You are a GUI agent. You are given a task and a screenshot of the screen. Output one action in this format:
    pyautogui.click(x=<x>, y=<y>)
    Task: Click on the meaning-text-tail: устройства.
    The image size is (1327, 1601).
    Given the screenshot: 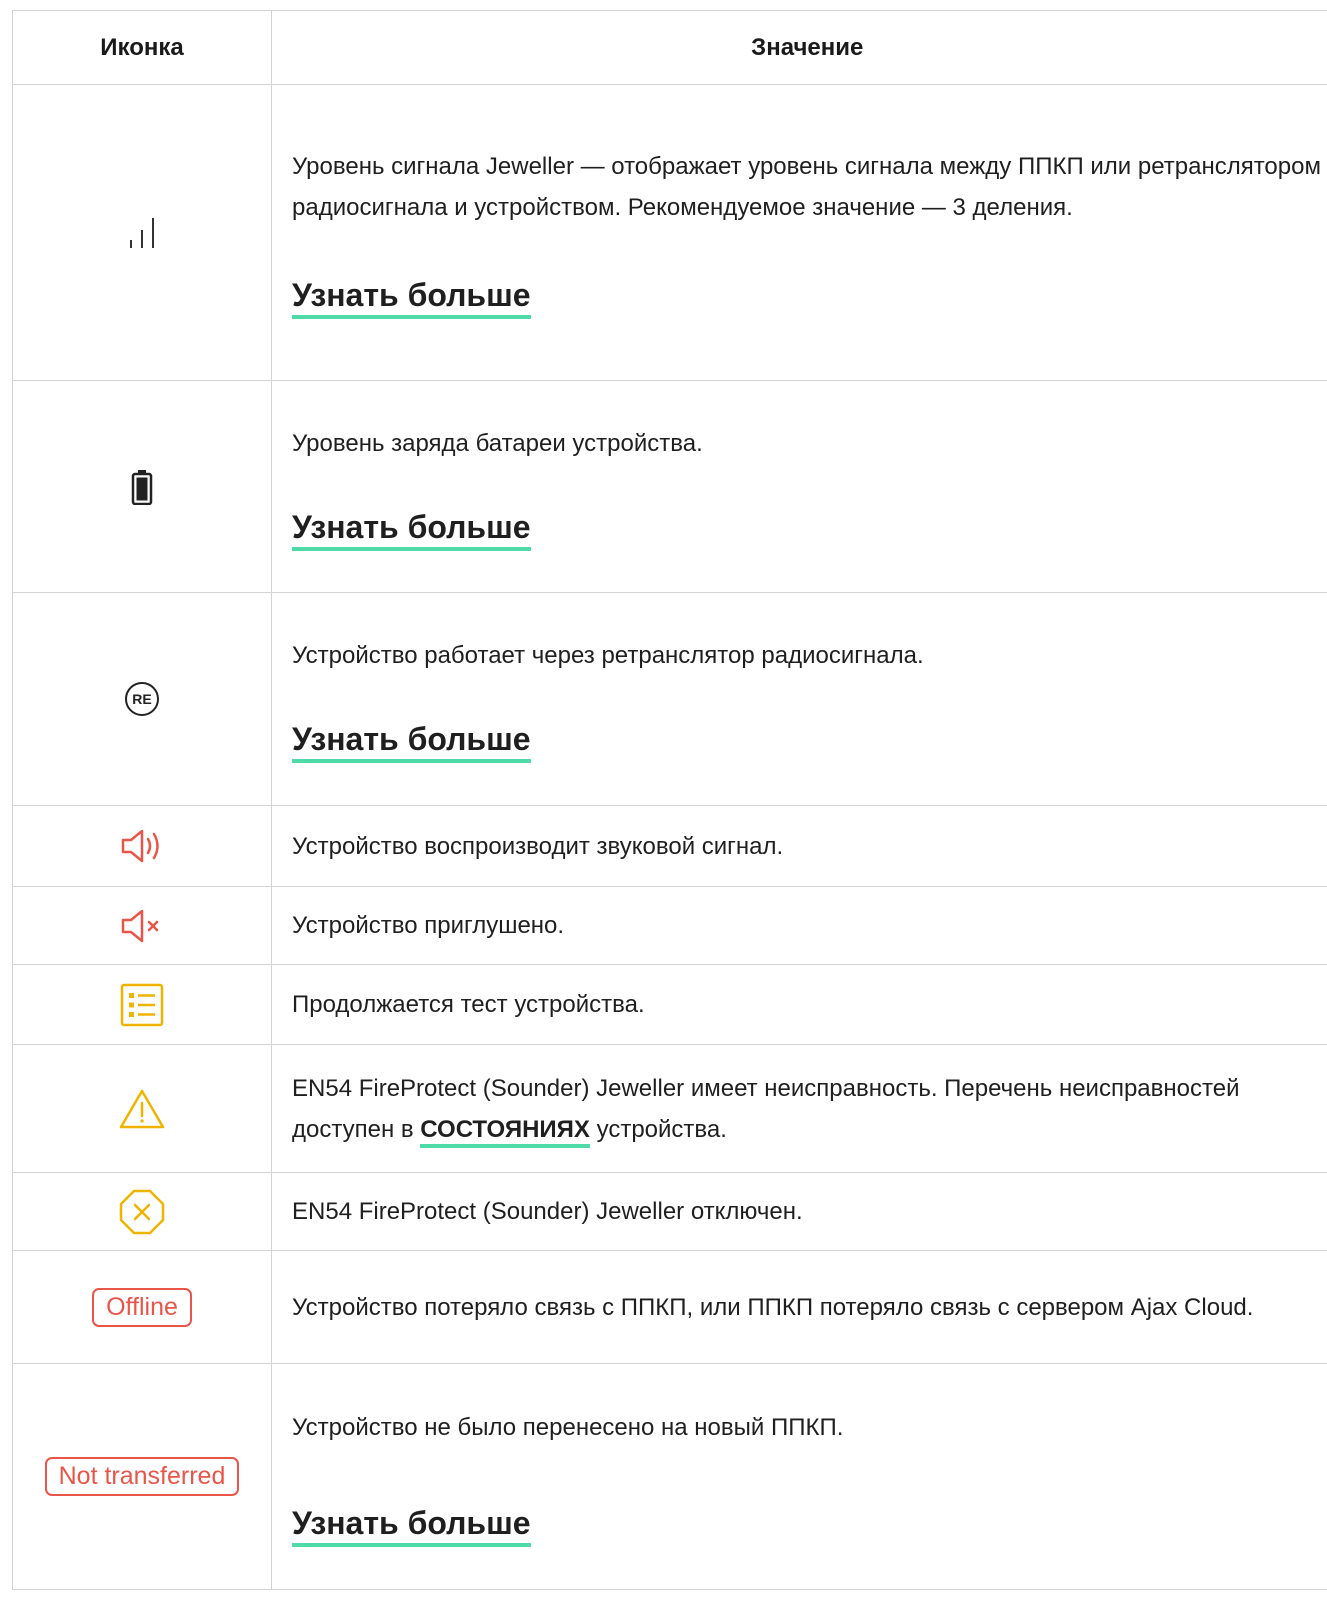 What is the action you would take?
    pyautogui.click(x=658, y=1129)
    